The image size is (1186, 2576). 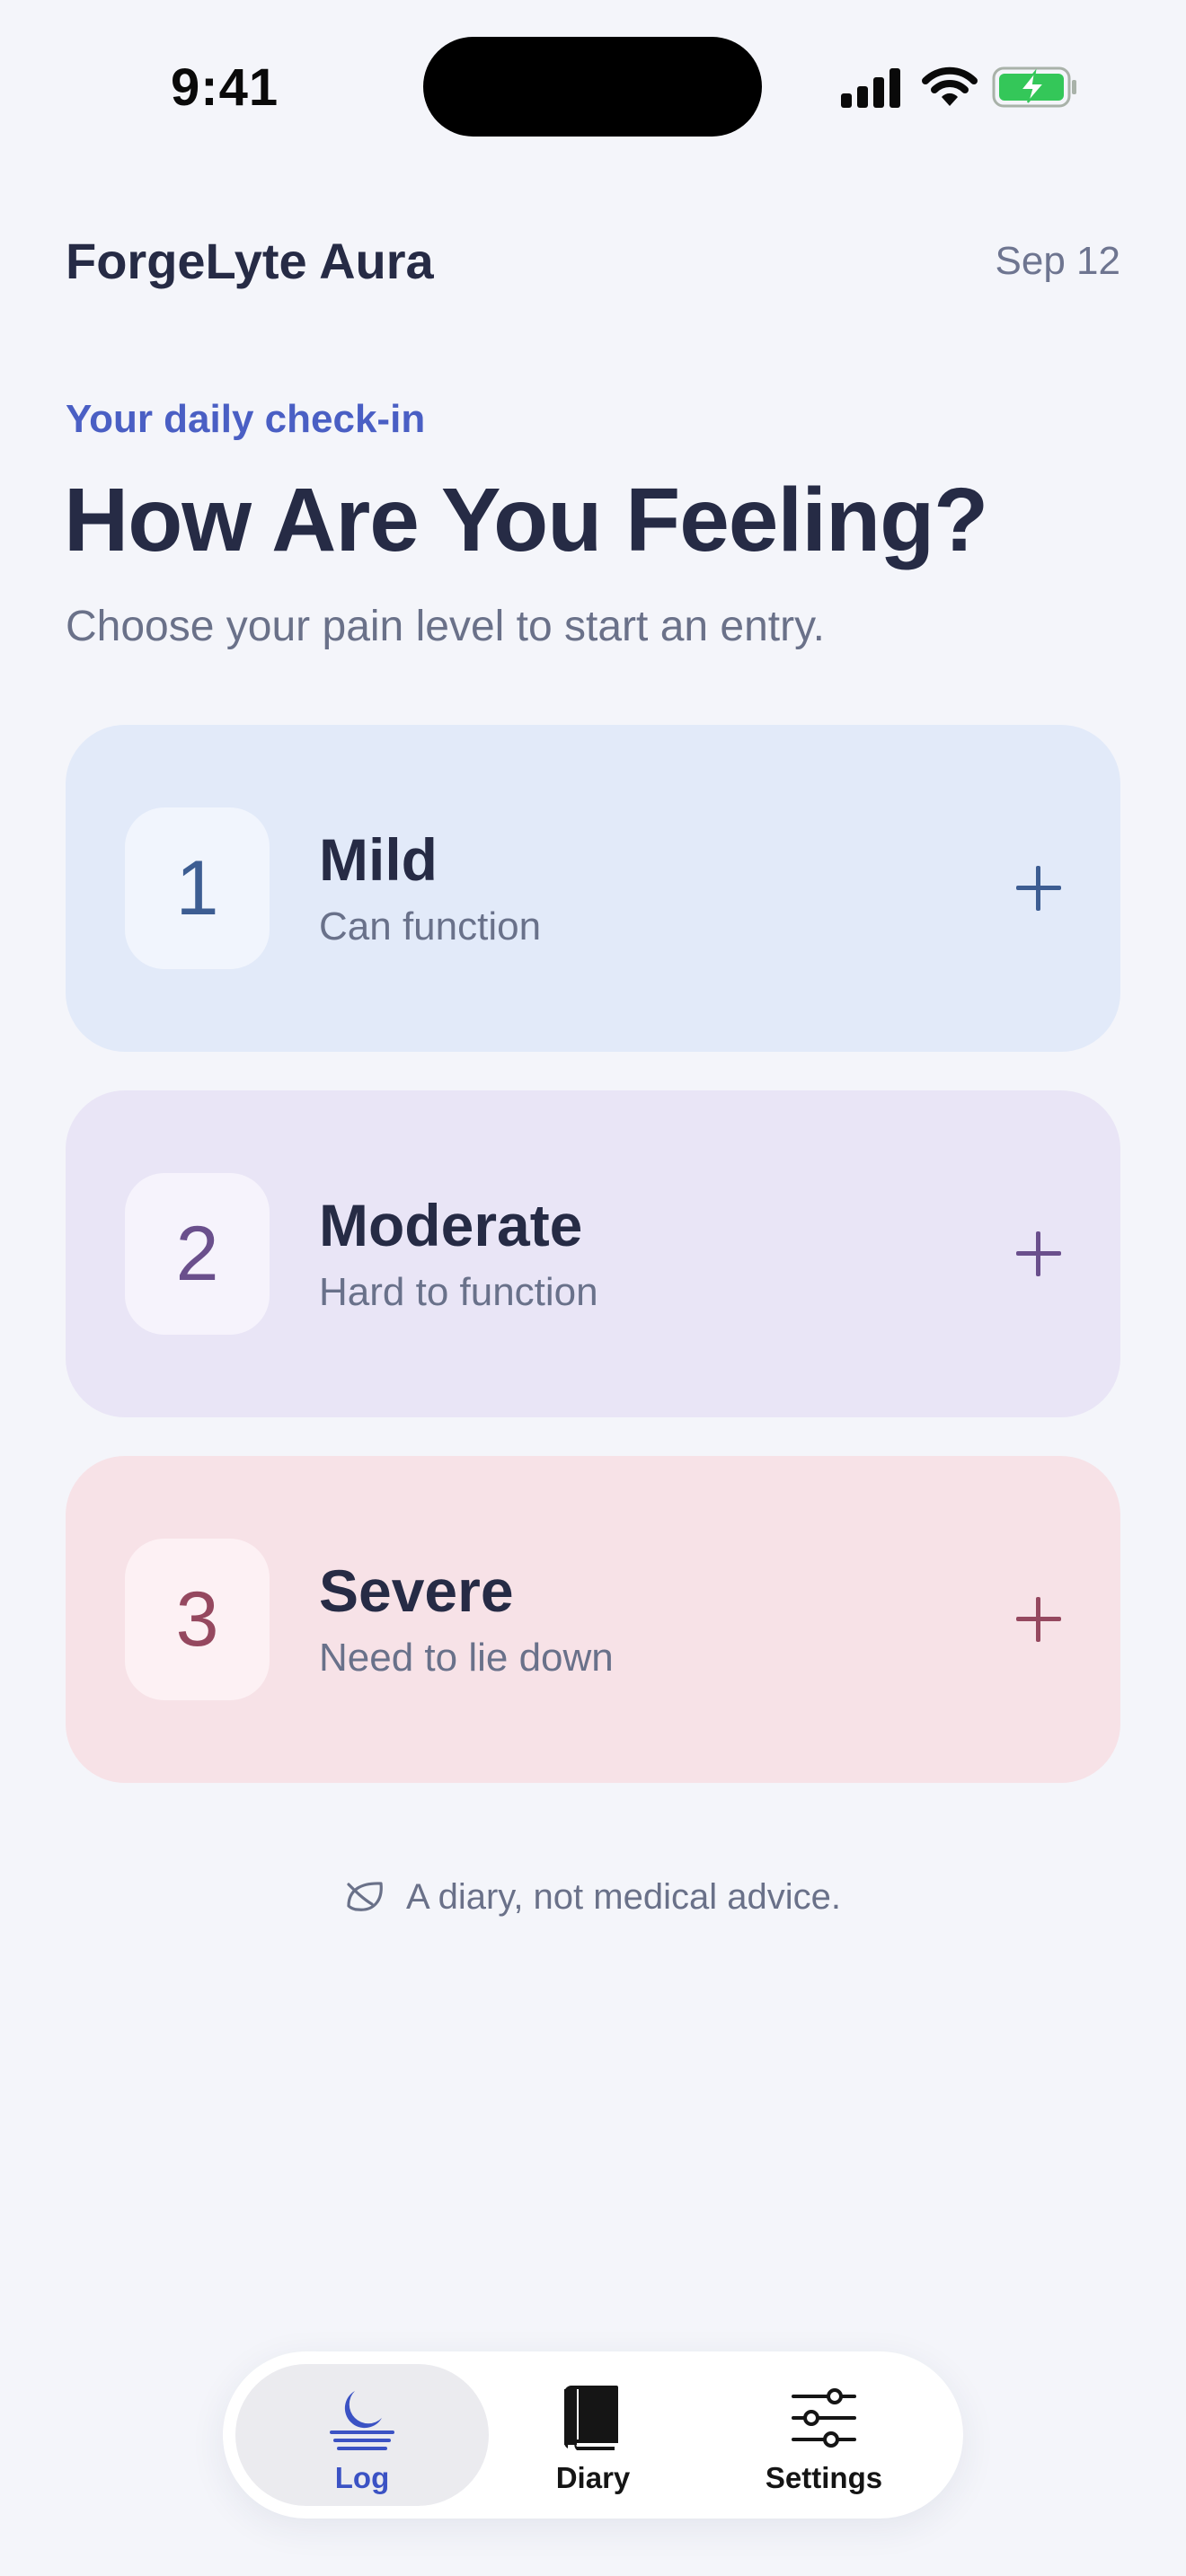 I want to click on app-header: ForgeLyte Aura Sep 12, so click(x=593, y=263).